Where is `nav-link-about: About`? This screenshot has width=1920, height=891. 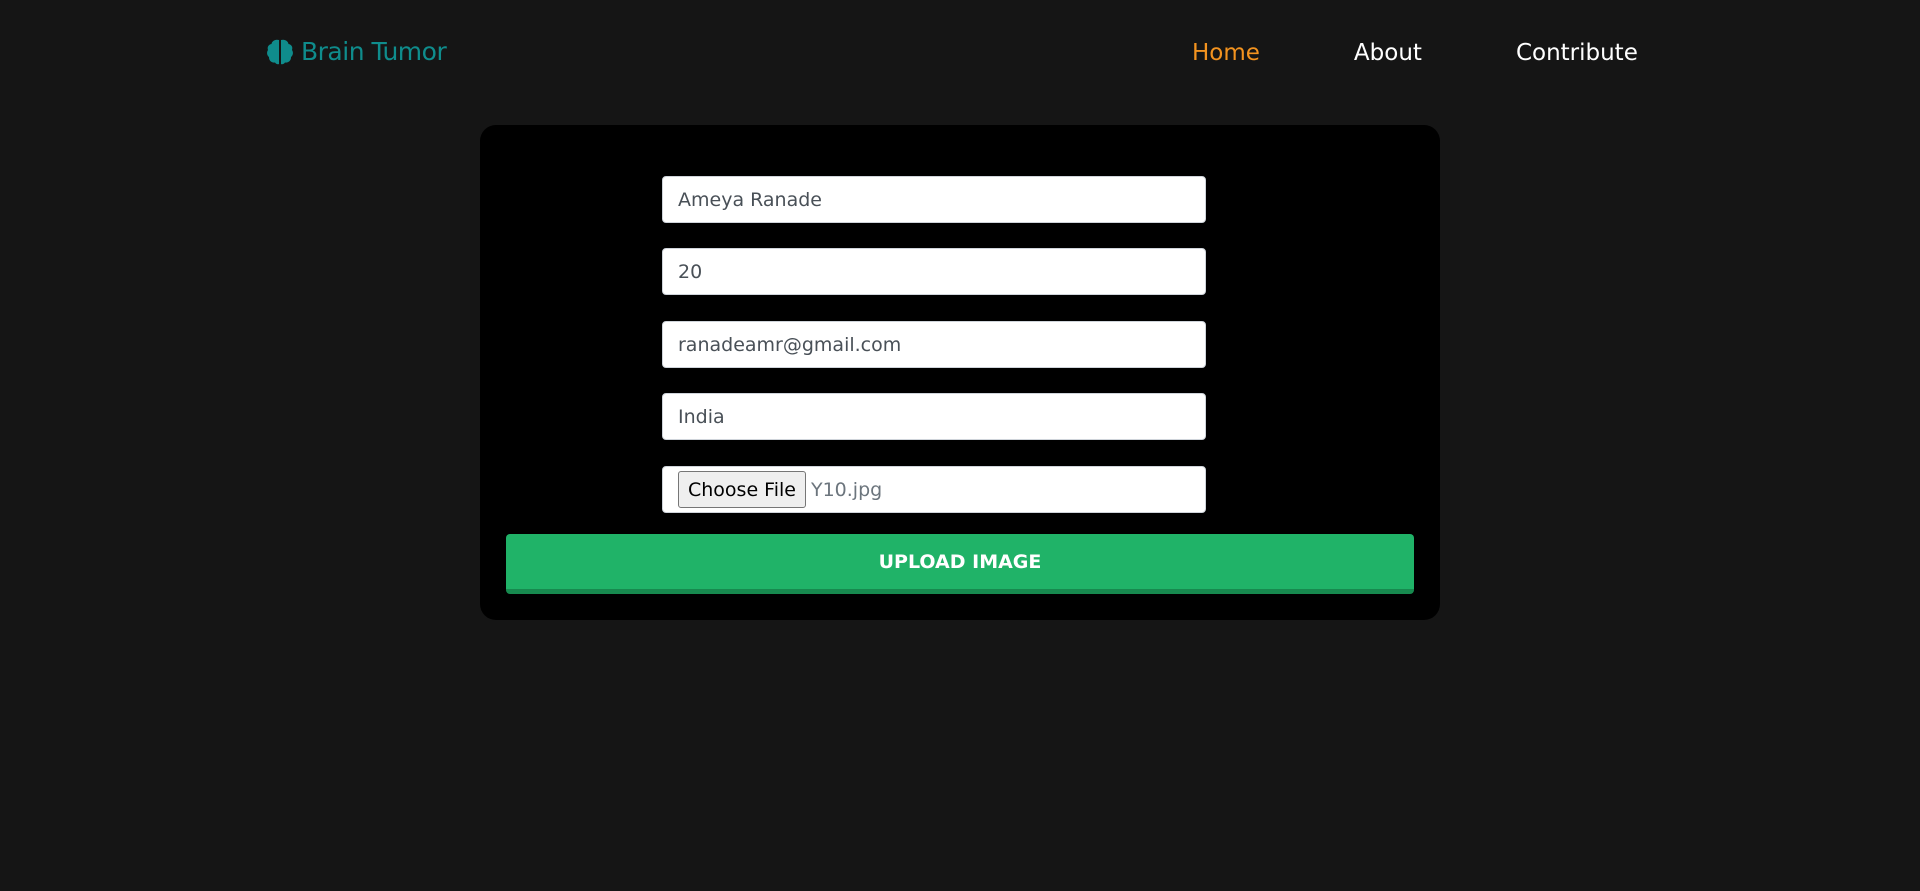 nav-link-about: About is located at coordinates (1388, 53).